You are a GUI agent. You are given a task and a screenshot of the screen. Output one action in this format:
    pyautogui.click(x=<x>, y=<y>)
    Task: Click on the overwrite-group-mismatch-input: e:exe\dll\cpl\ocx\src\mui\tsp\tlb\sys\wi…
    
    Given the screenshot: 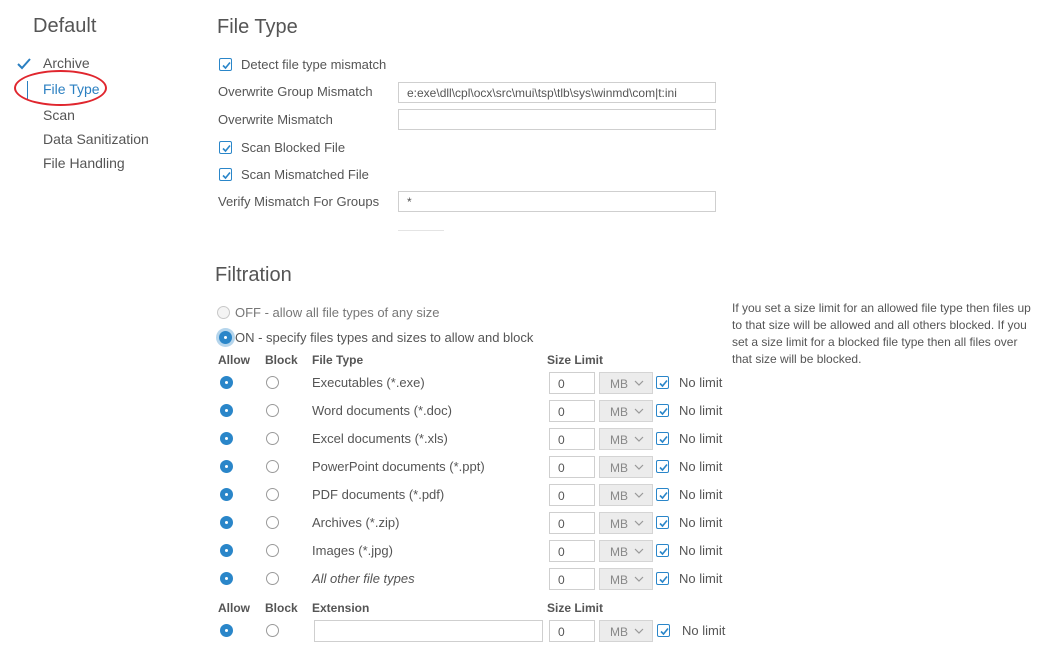 What is the action you would take?
    pyautogui.click(x=557, y=92)
    